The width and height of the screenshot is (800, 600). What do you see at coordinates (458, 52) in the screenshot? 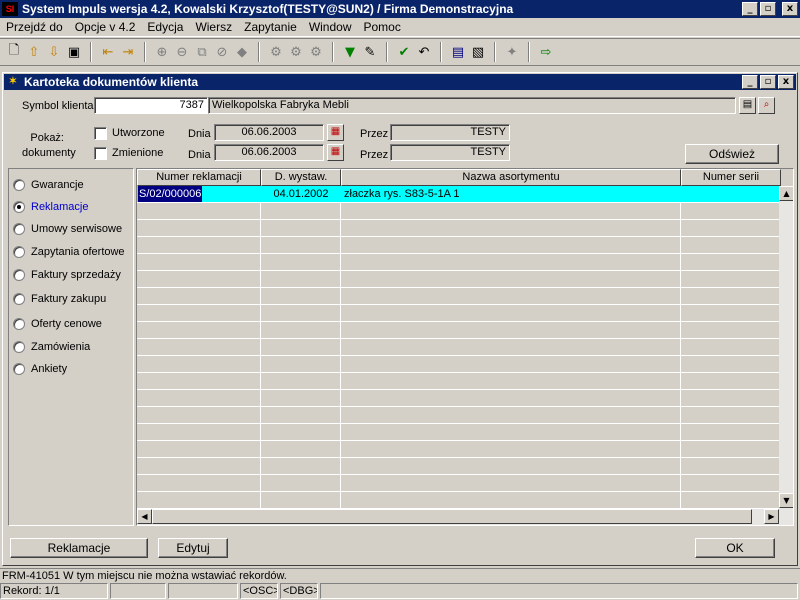
I see `print-icon: ▤` at bounding box center [458, 52].